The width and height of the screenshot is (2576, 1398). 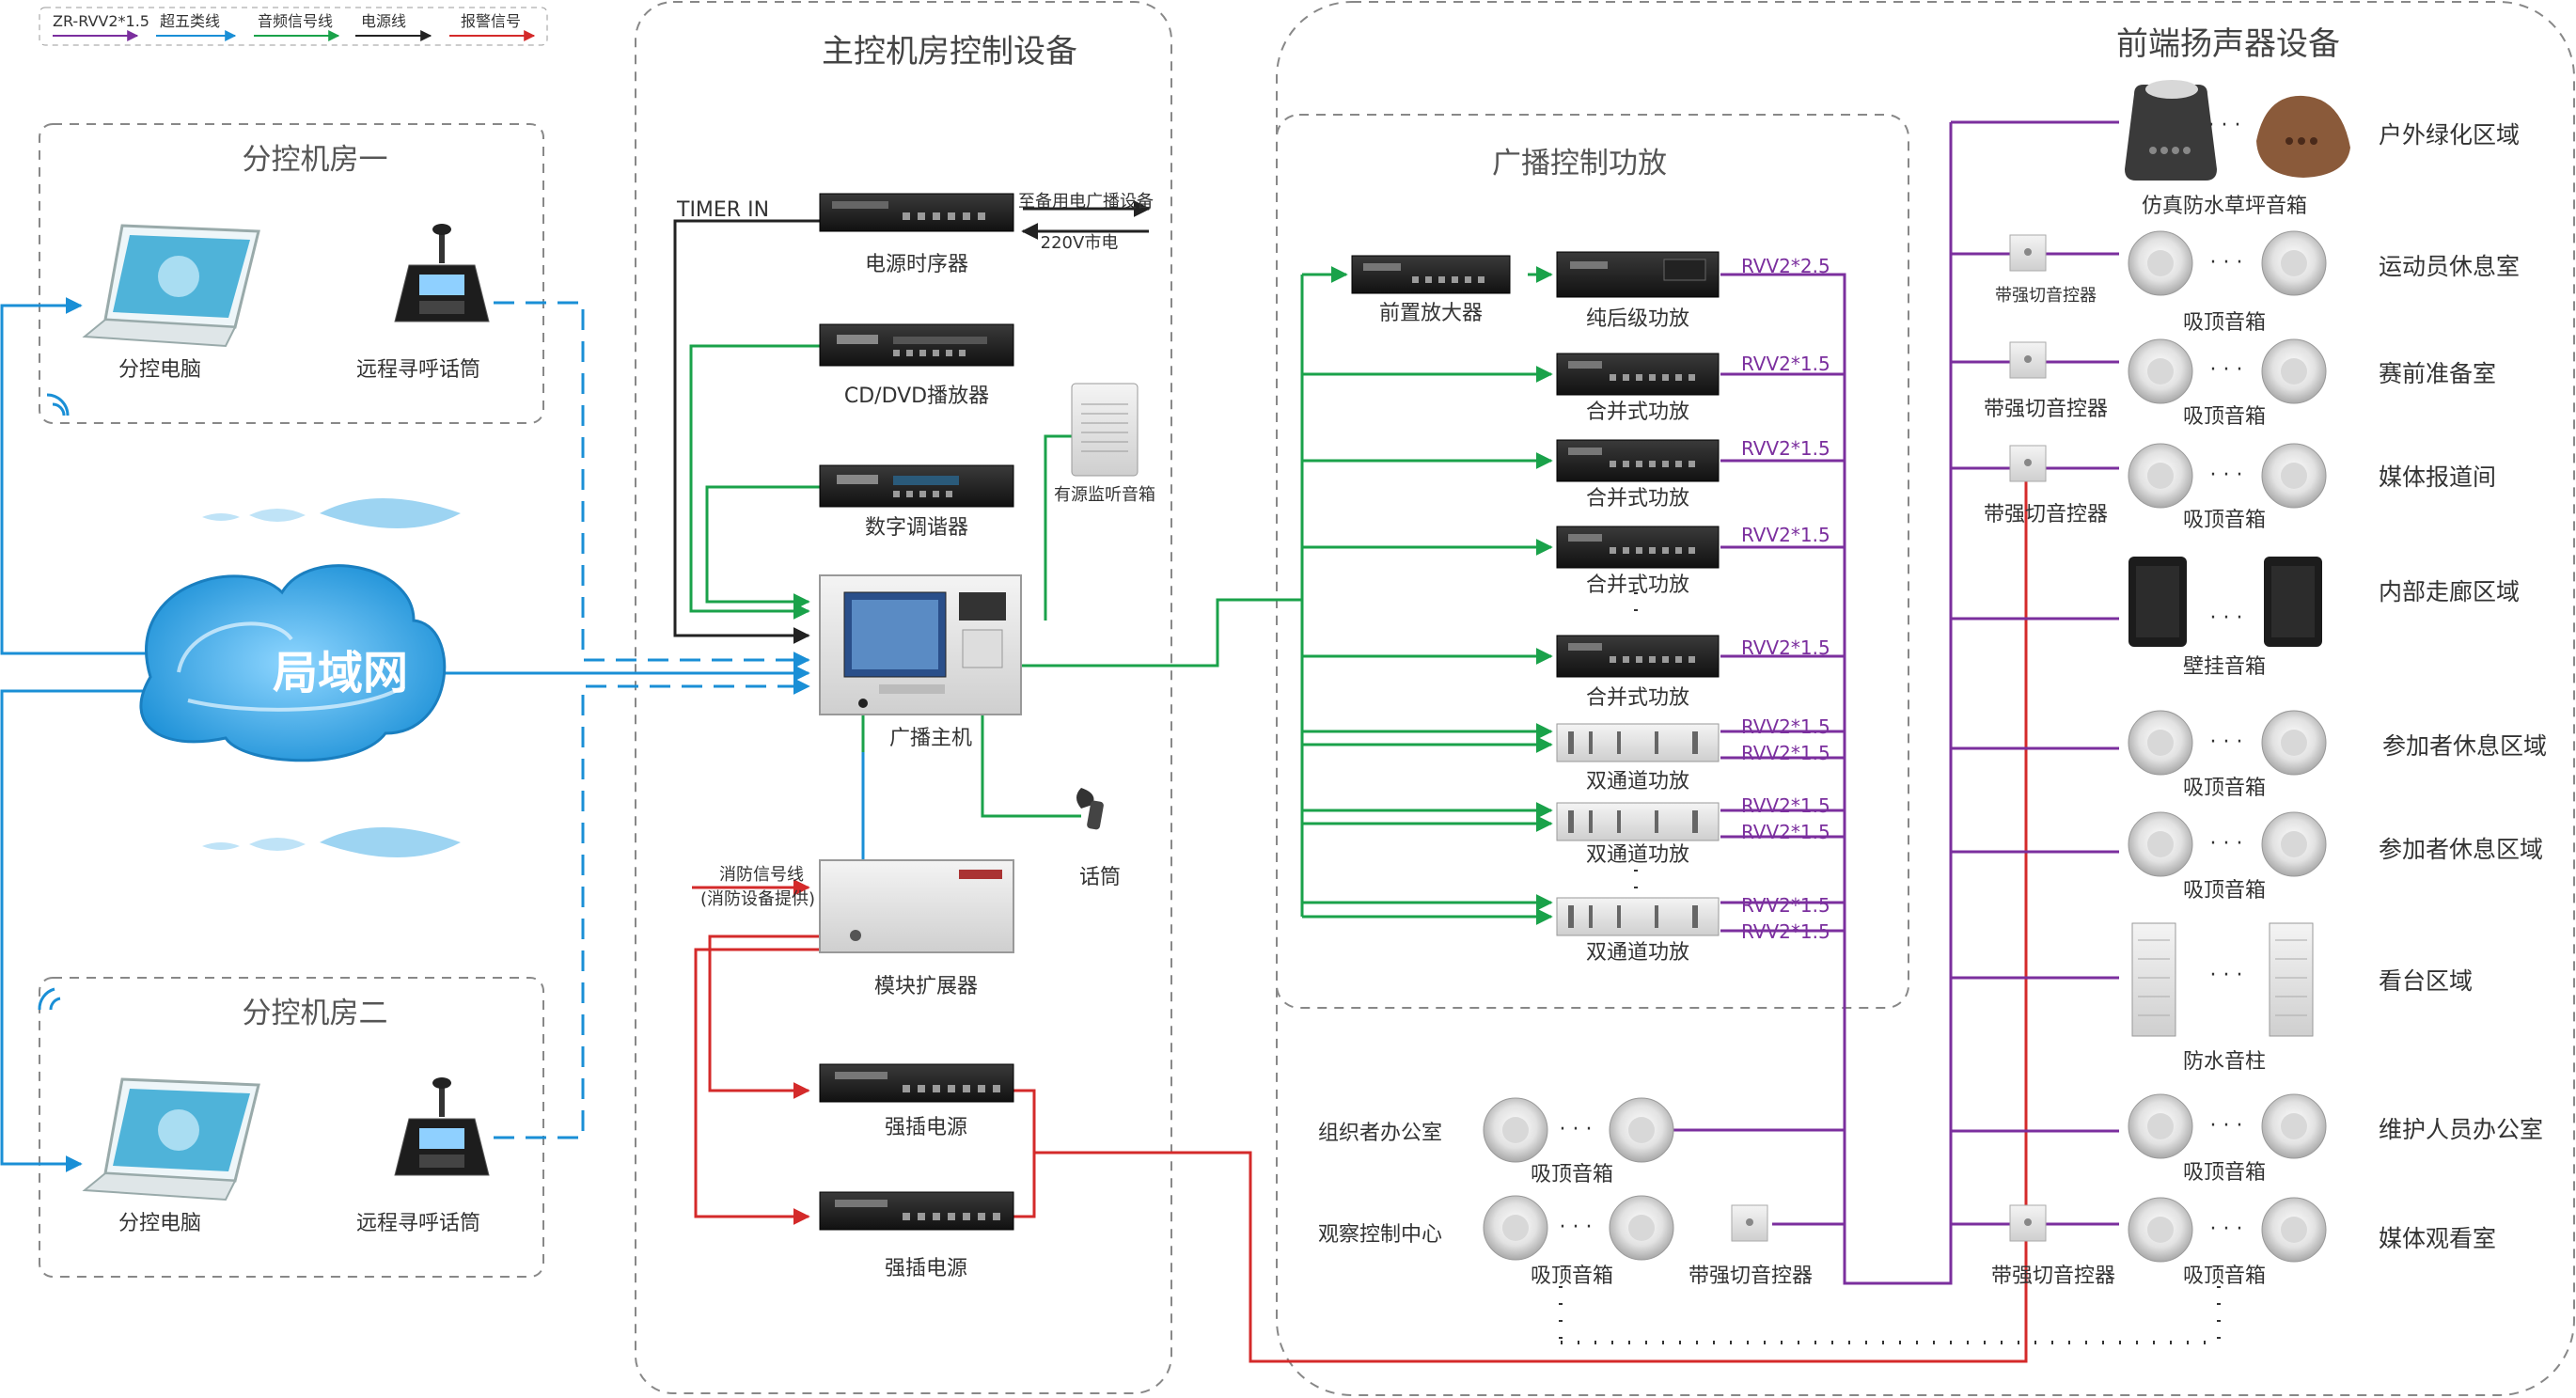 What do you see at coordinates (2225, 667) in the screenshot?
I see `wall-speaker-label: 壁挂音箱` at bounding box center [2225, 667].